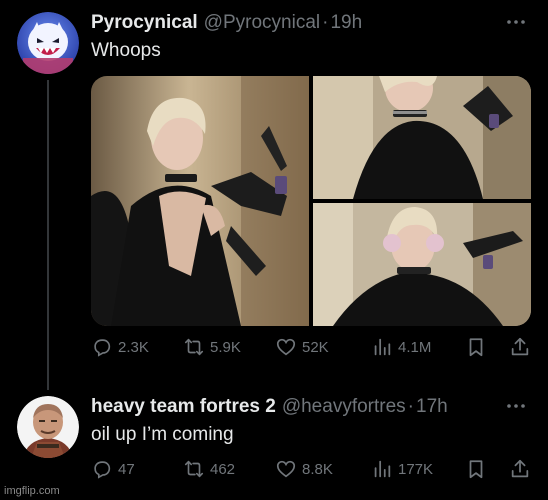  I want to click on photo-bottom-right, so click(422, 264).